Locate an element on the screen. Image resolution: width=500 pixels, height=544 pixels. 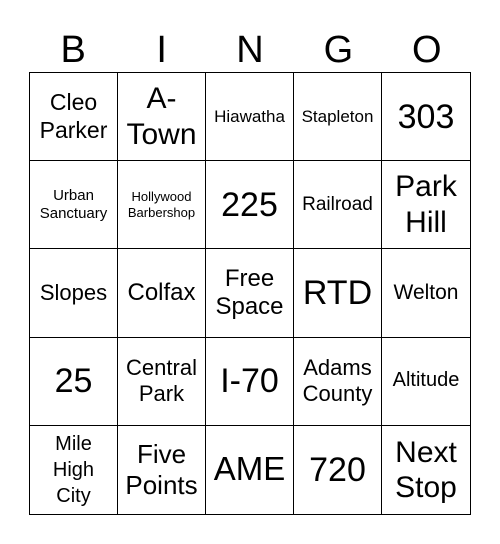
bingo-cell: A-Town is located at coordinates (162, 117).